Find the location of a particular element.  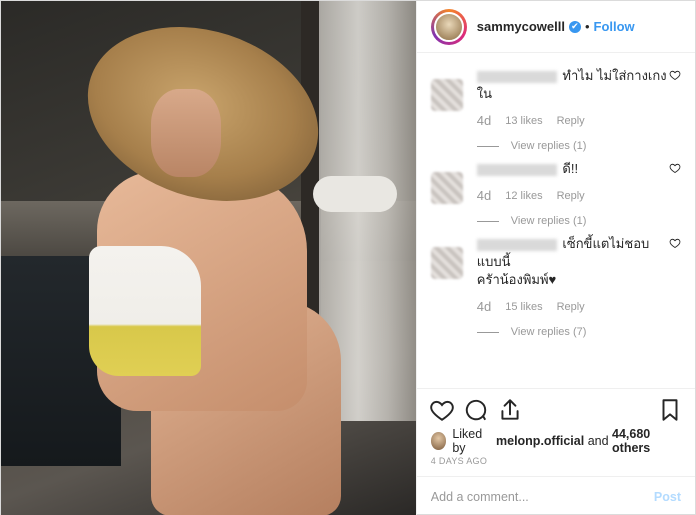

story-ring is located at coordinates (448, 26).